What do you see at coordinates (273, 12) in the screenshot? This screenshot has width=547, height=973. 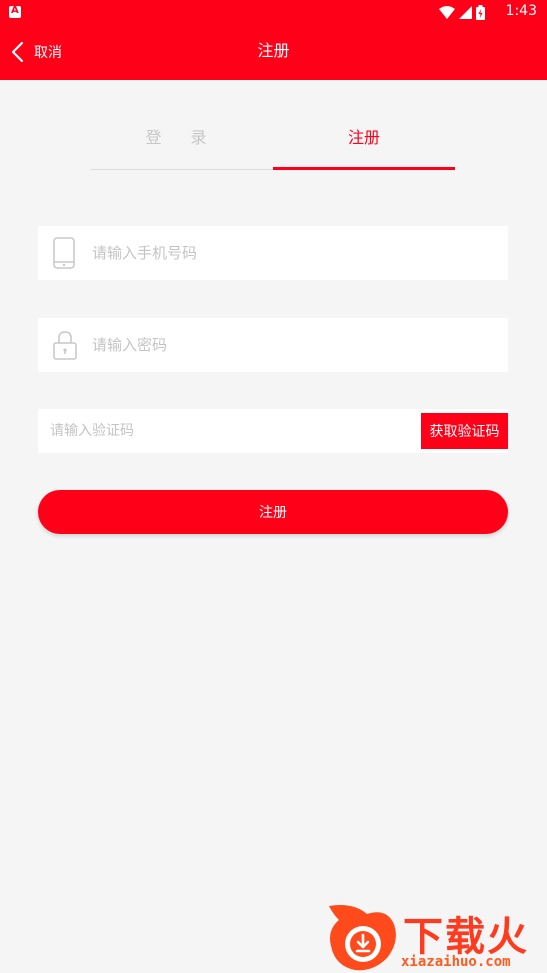 I see `status-bar: 1:43` at bounding box center [273, 12].